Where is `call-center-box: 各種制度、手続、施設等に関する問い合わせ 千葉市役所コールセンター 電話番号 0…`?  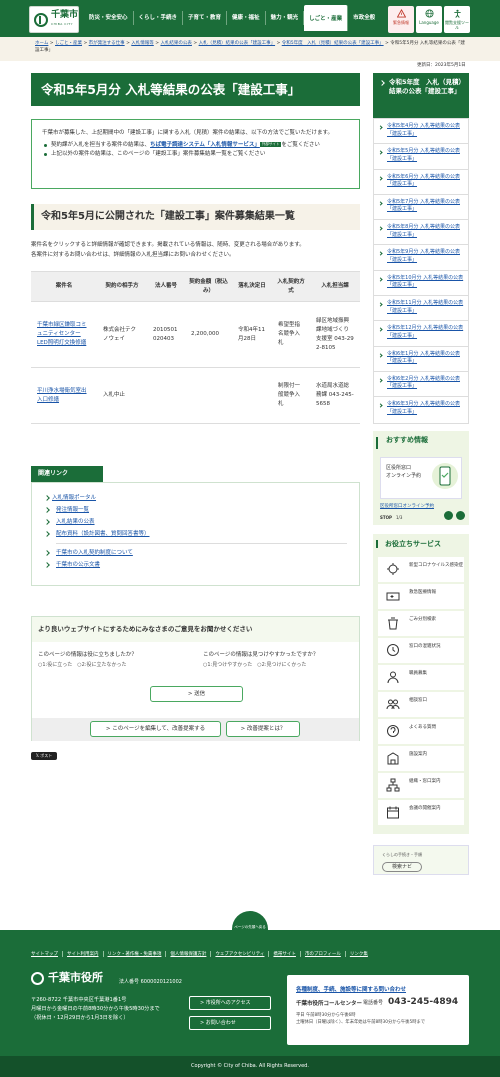 call-center-box: 各種制度、手続、施設等に関する問い合わせ 千葉市役所コールセンター 電話番号 0… is located at coordinates (378, 1010).